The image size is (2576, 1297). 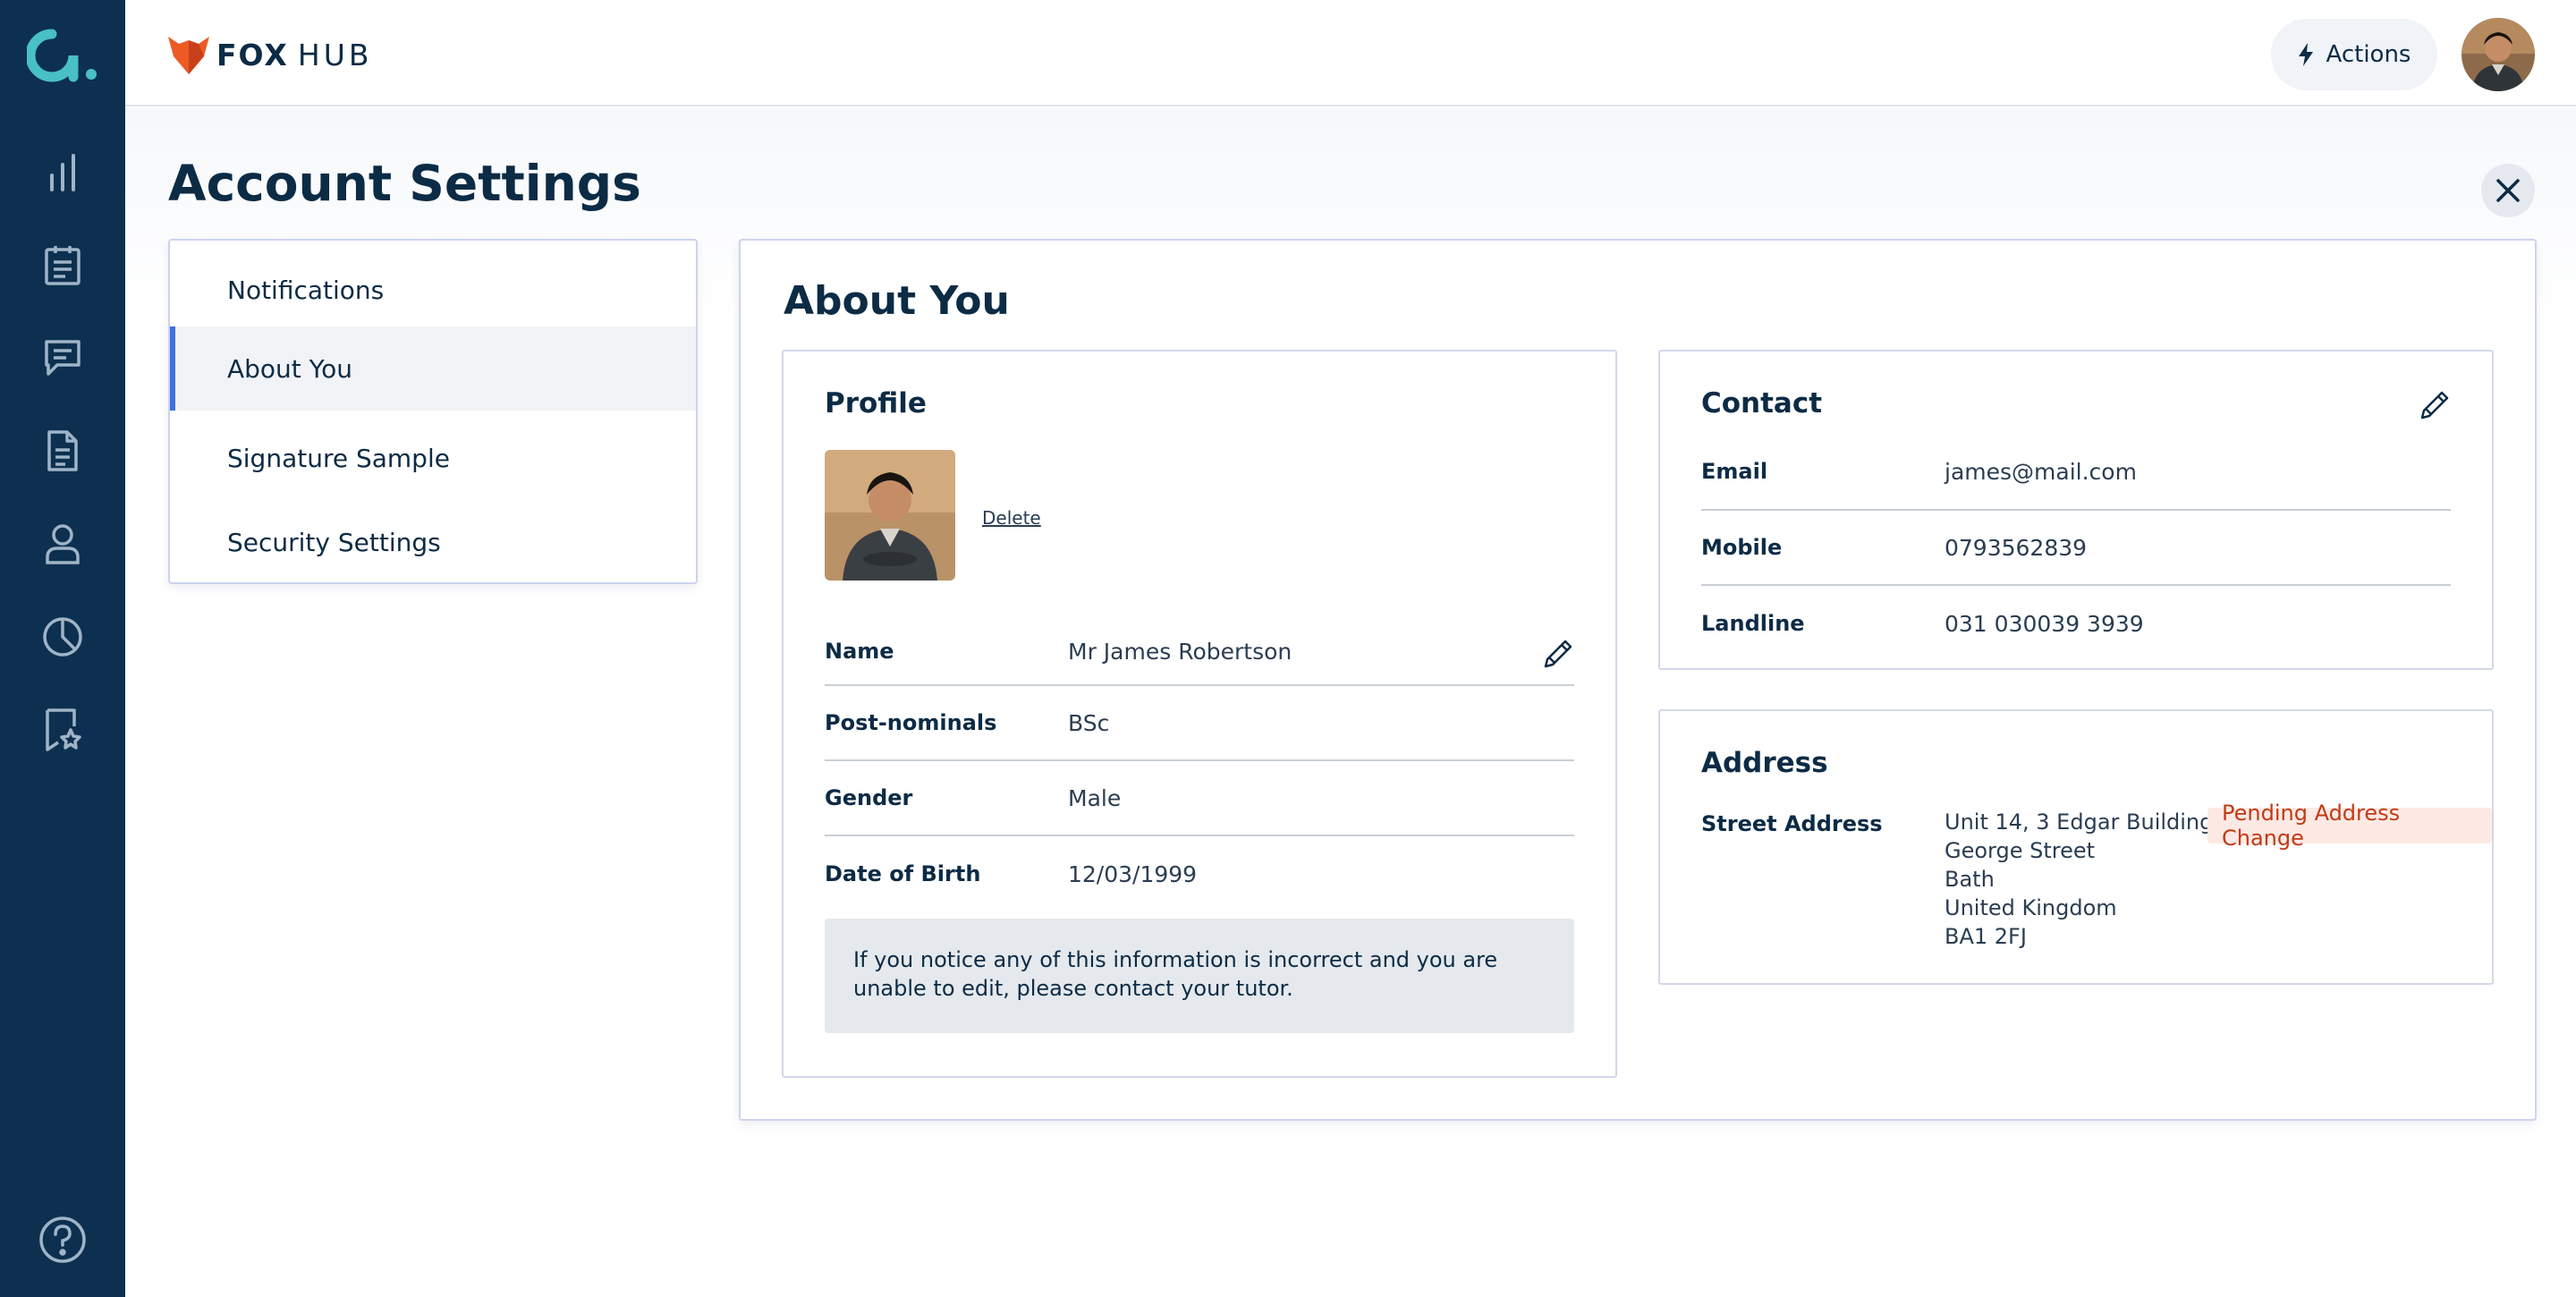 I want to click on clipboard-icon, so click(x=62, y=265).